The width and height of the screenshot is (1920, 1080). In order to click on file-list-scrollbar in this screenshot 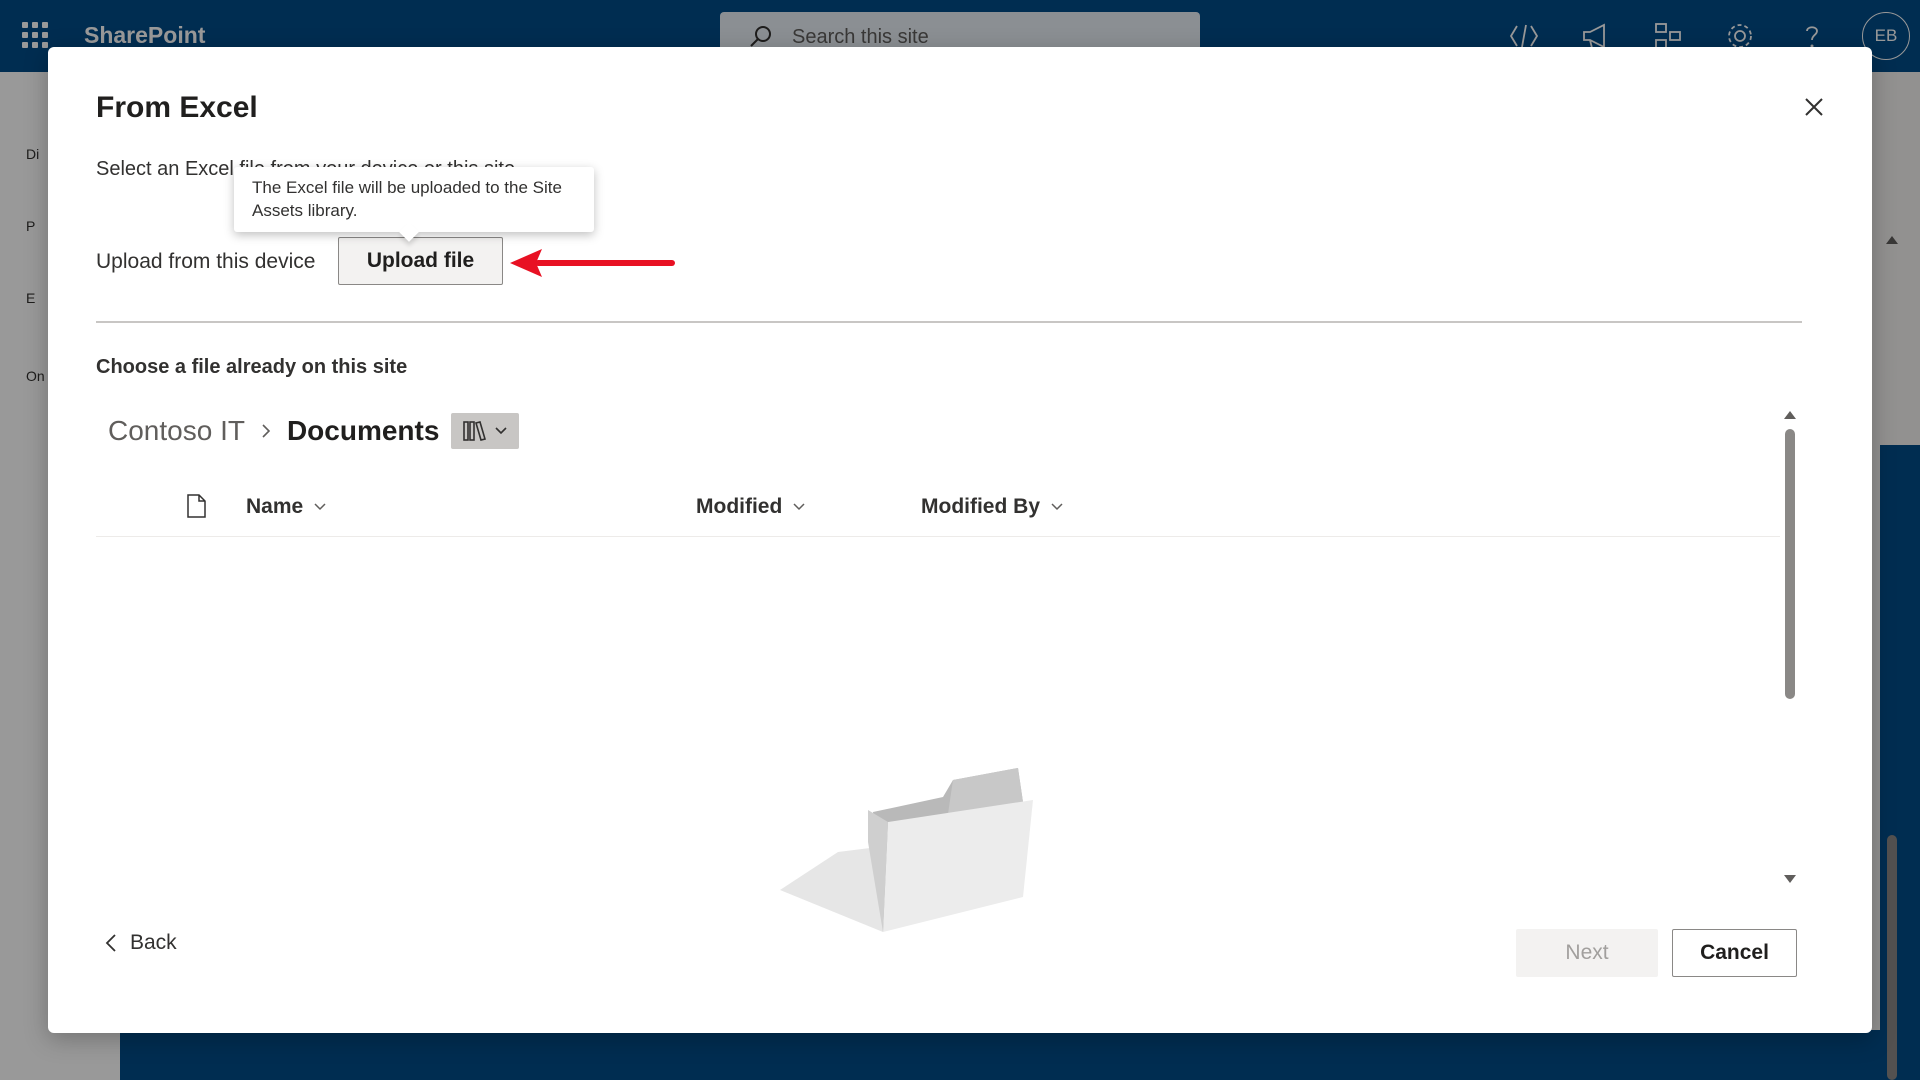, I will do `click(1790, 647)`.